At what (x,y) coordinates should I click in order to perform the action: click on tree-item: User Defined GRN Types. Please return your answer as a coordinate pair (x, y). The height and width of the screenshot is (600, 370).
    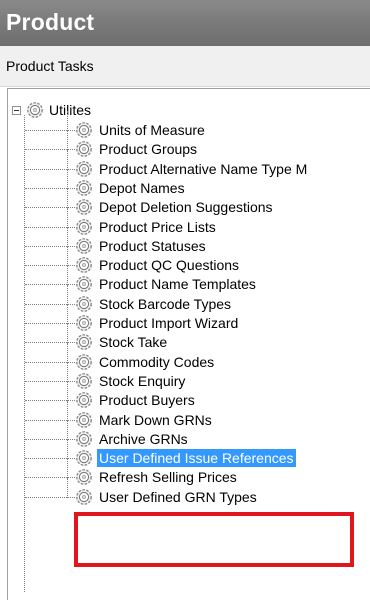
    Looking at the image, I should click on (189, 492).